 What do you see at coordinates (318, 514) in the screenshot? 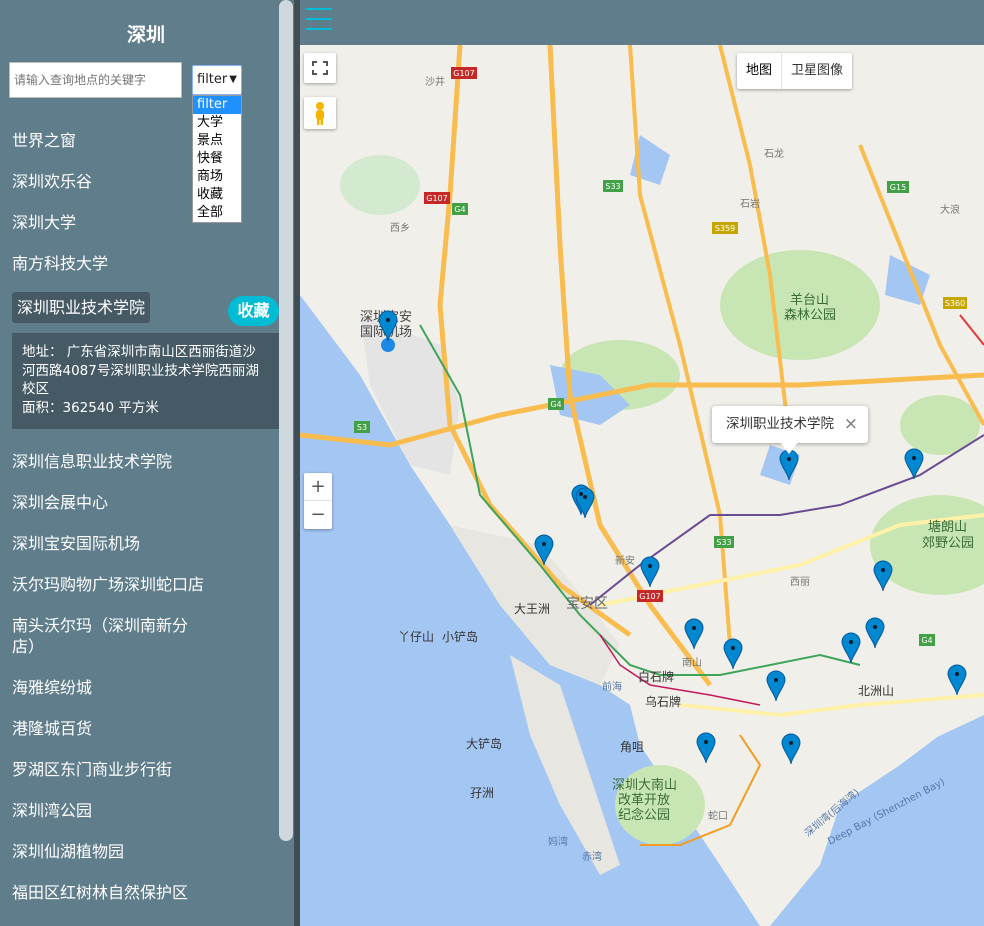
I see `zoom-out-button: −` at bounding box center [318, 514].